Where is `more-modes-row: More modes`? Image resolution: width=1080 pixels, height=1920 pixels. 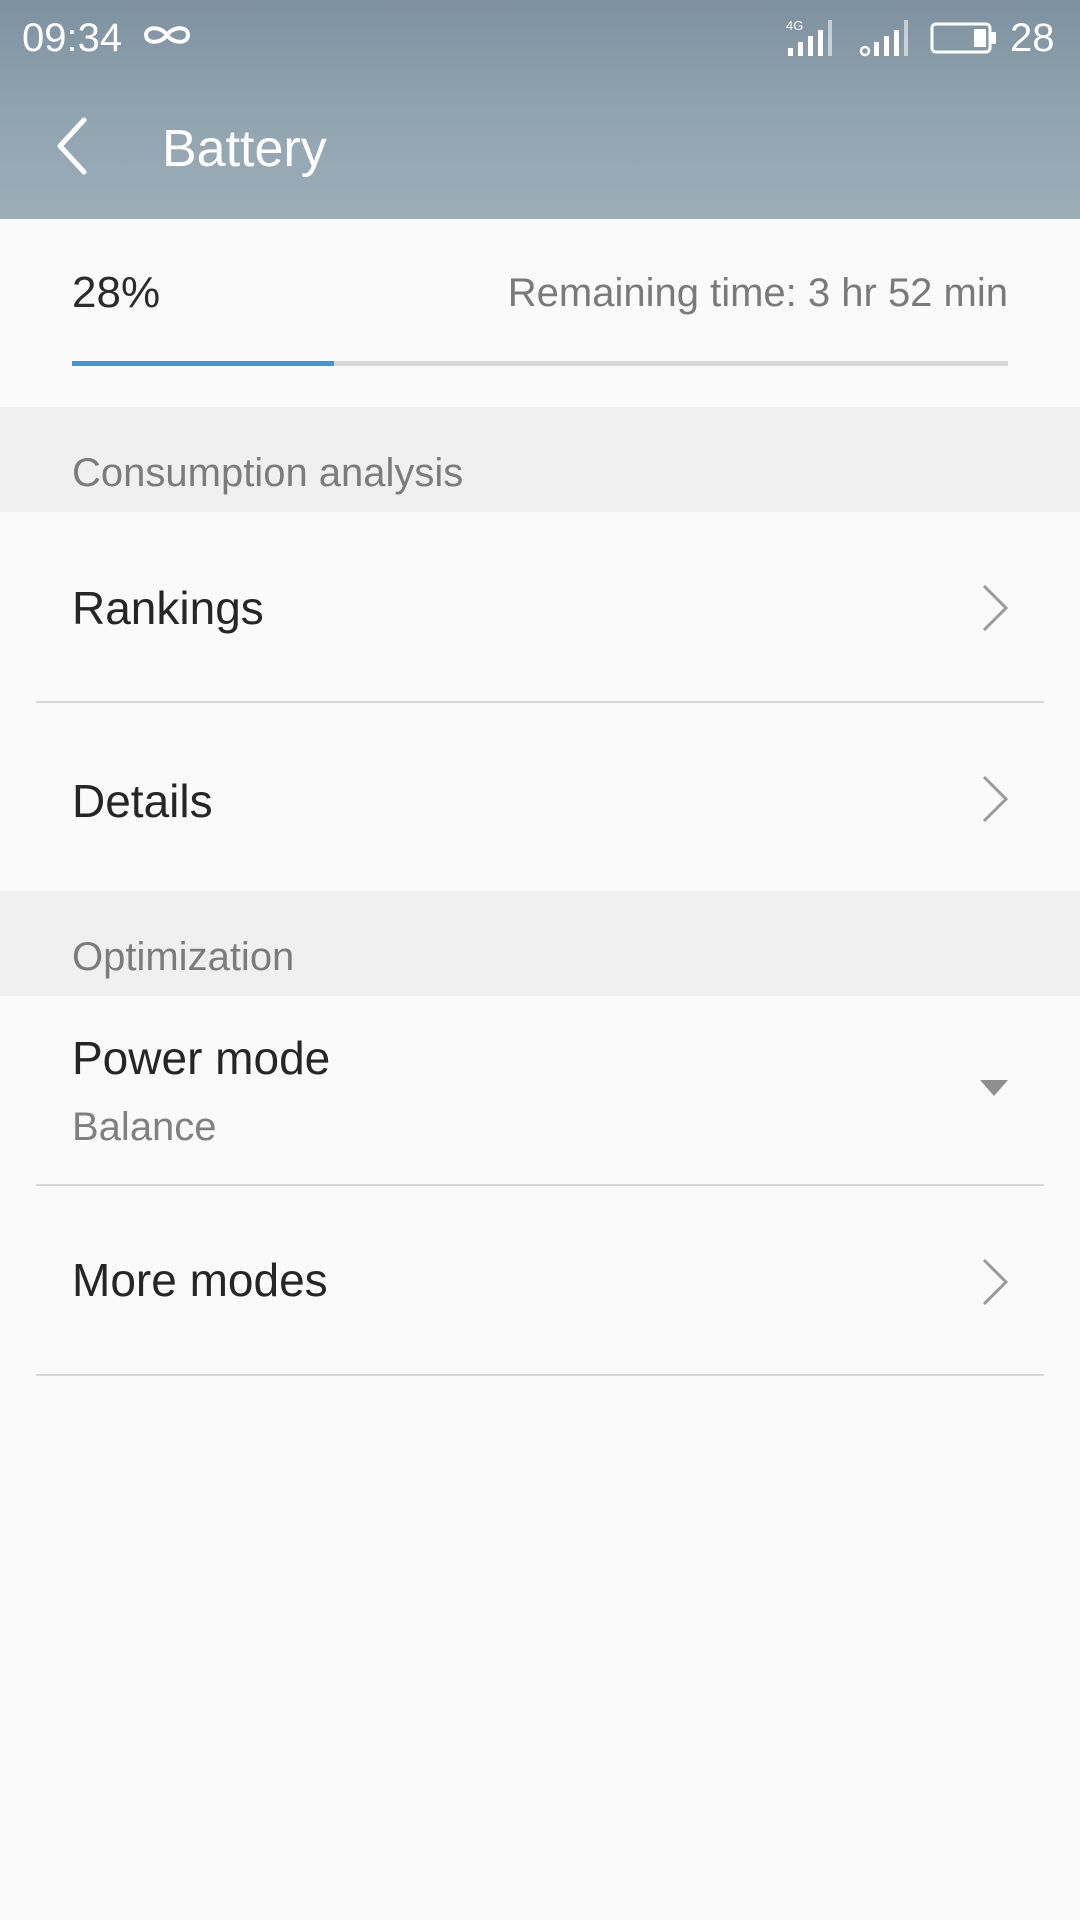 more-modes-row: More modes is located at coordinates (540, 1281).